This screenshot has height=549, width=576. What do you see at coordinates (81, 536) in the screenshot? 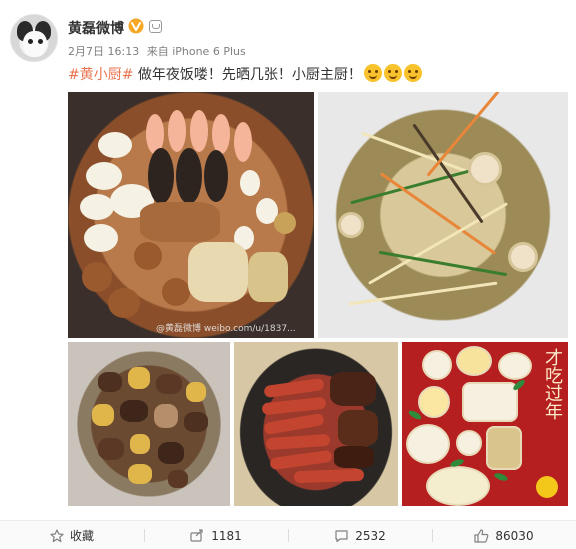
I see `favorite-label: 收藏` at bounding box center [81, 536].